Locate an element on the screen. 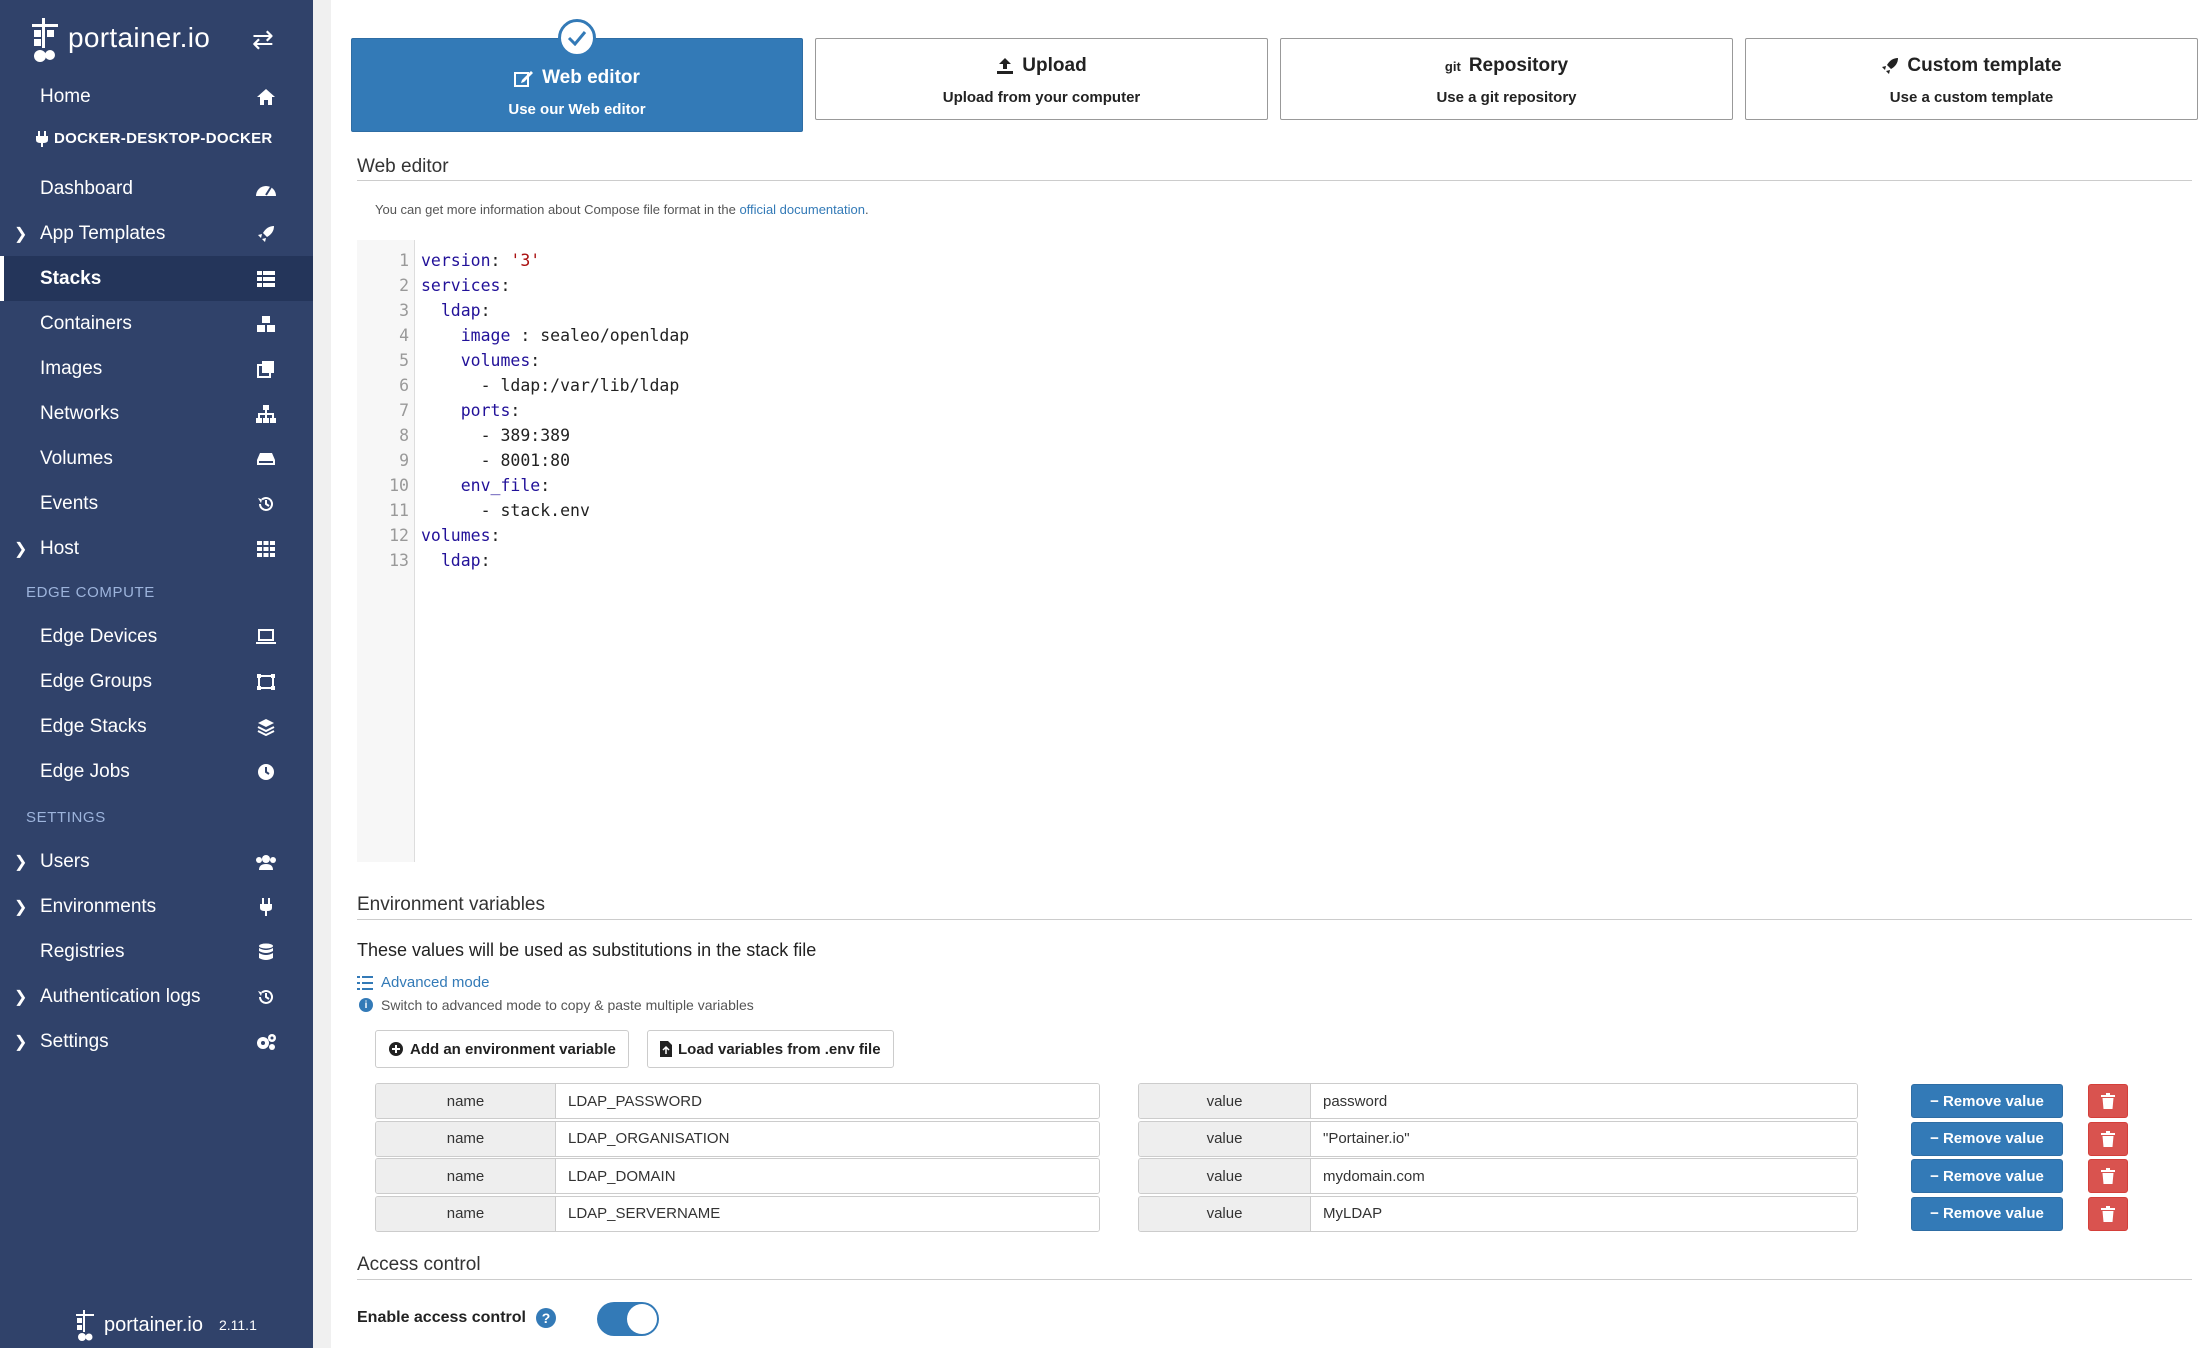 The height and width of the screenshot is (1348, 2206). question-circle-icon: ? is located at coordinates (545, 1318).